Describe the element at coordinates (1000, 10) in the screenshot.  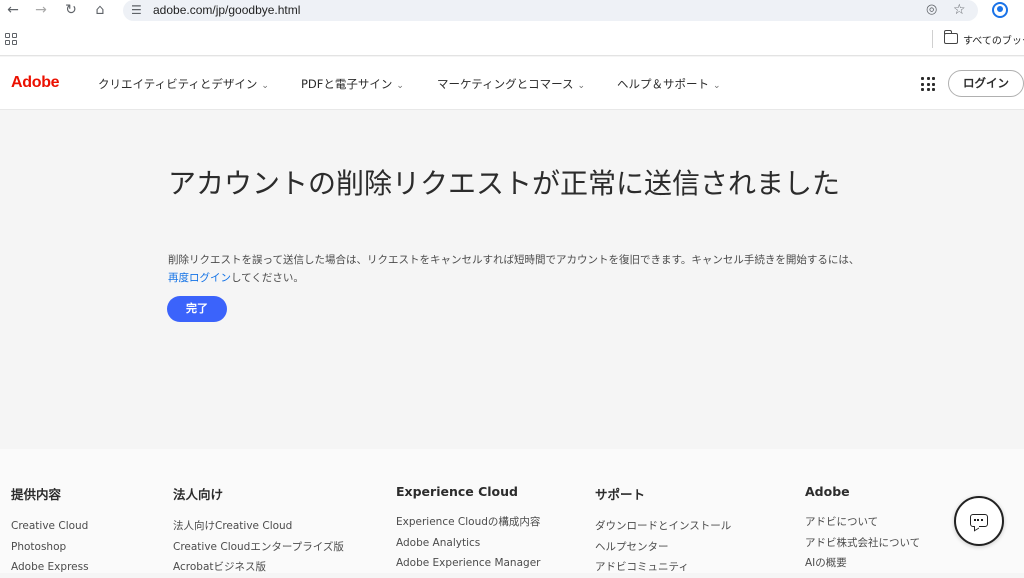
I see `profile-icon` at that location.